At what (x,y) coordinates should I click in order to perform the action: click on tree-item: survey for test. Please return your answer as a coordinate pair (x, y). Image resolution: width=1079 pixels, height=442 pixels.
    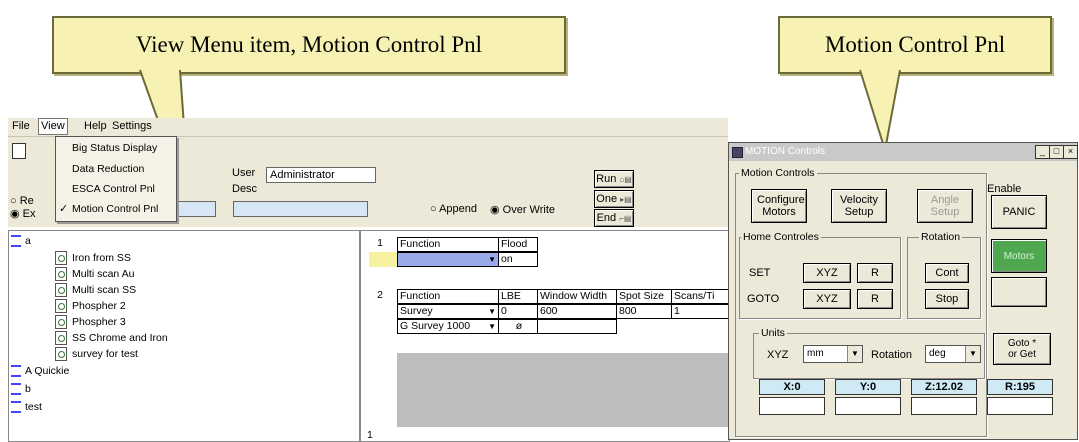
    Looking at the image, I should click on (96, 354).